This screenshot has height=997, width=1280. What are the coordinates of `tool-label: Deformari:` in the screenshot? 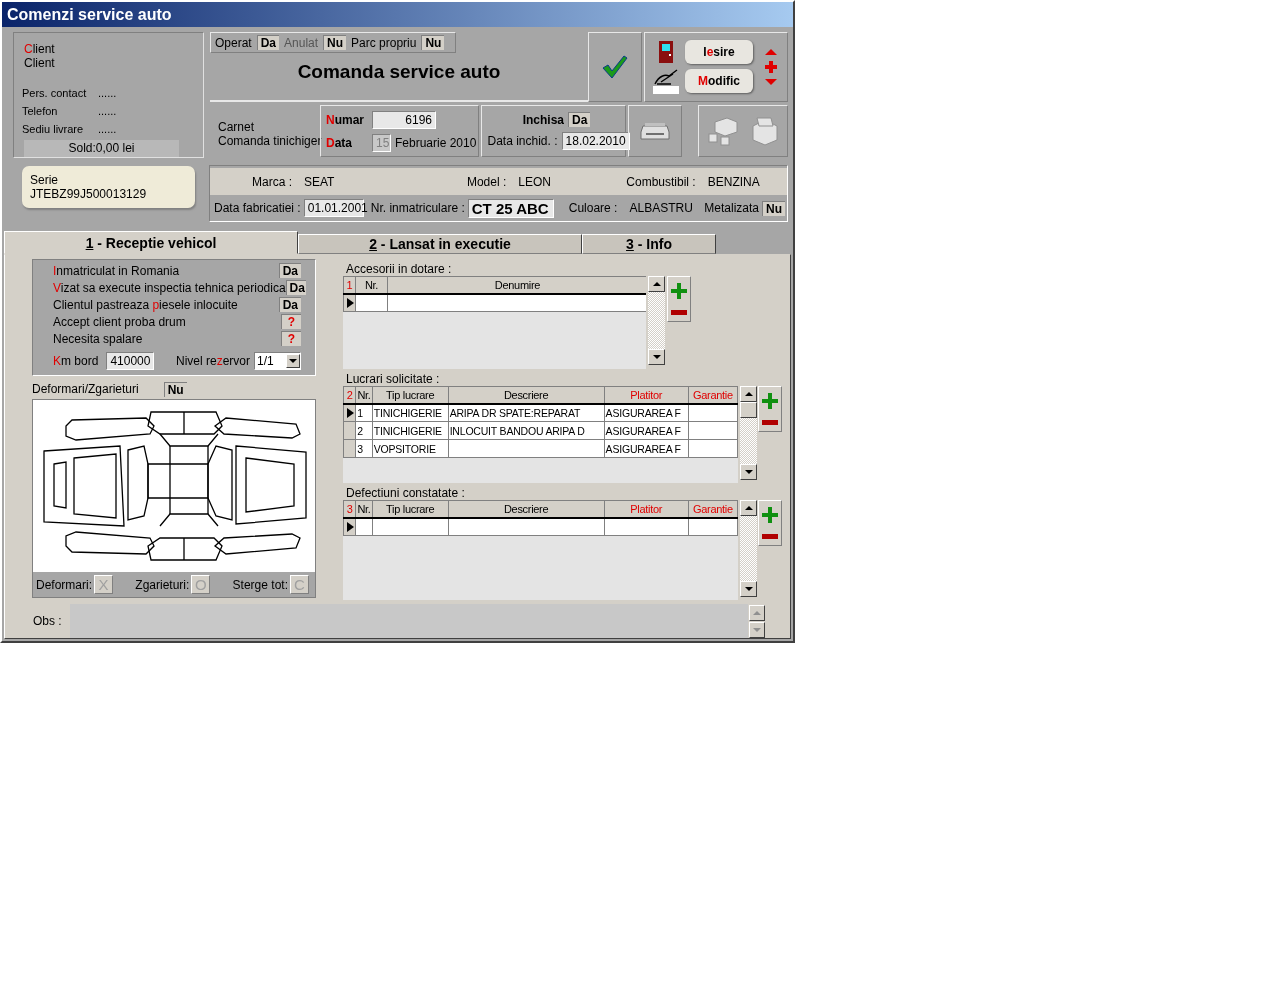 It's located at (64, 584).